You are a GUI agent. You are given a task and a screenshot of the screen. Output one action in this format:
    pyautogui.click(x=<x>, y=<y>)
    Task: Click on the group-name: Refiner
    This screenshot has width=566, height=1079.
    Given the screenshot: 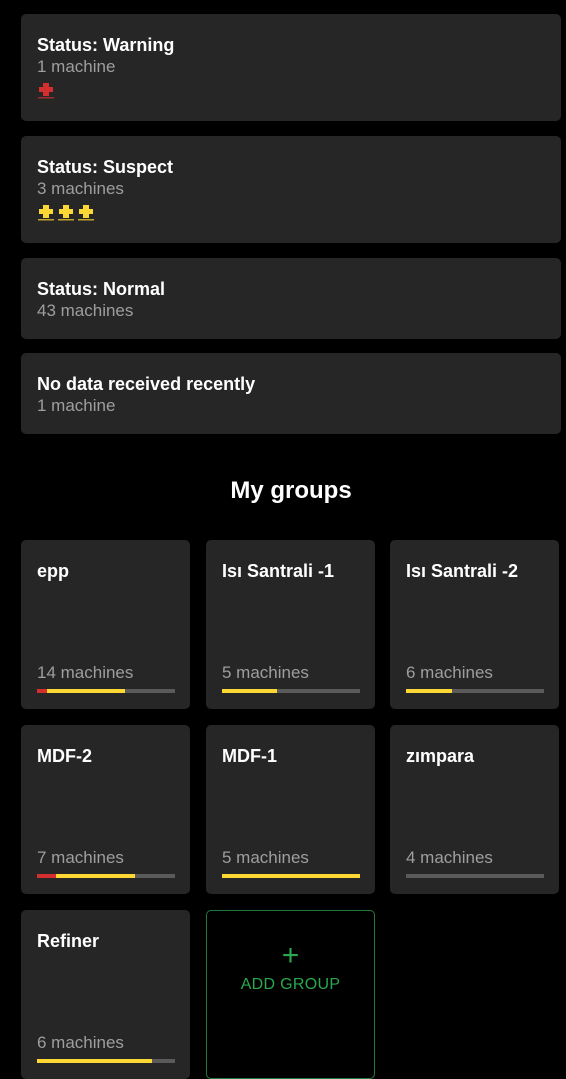 What is the action you would take?
    pyautogui.click(x=68, y=941)
    